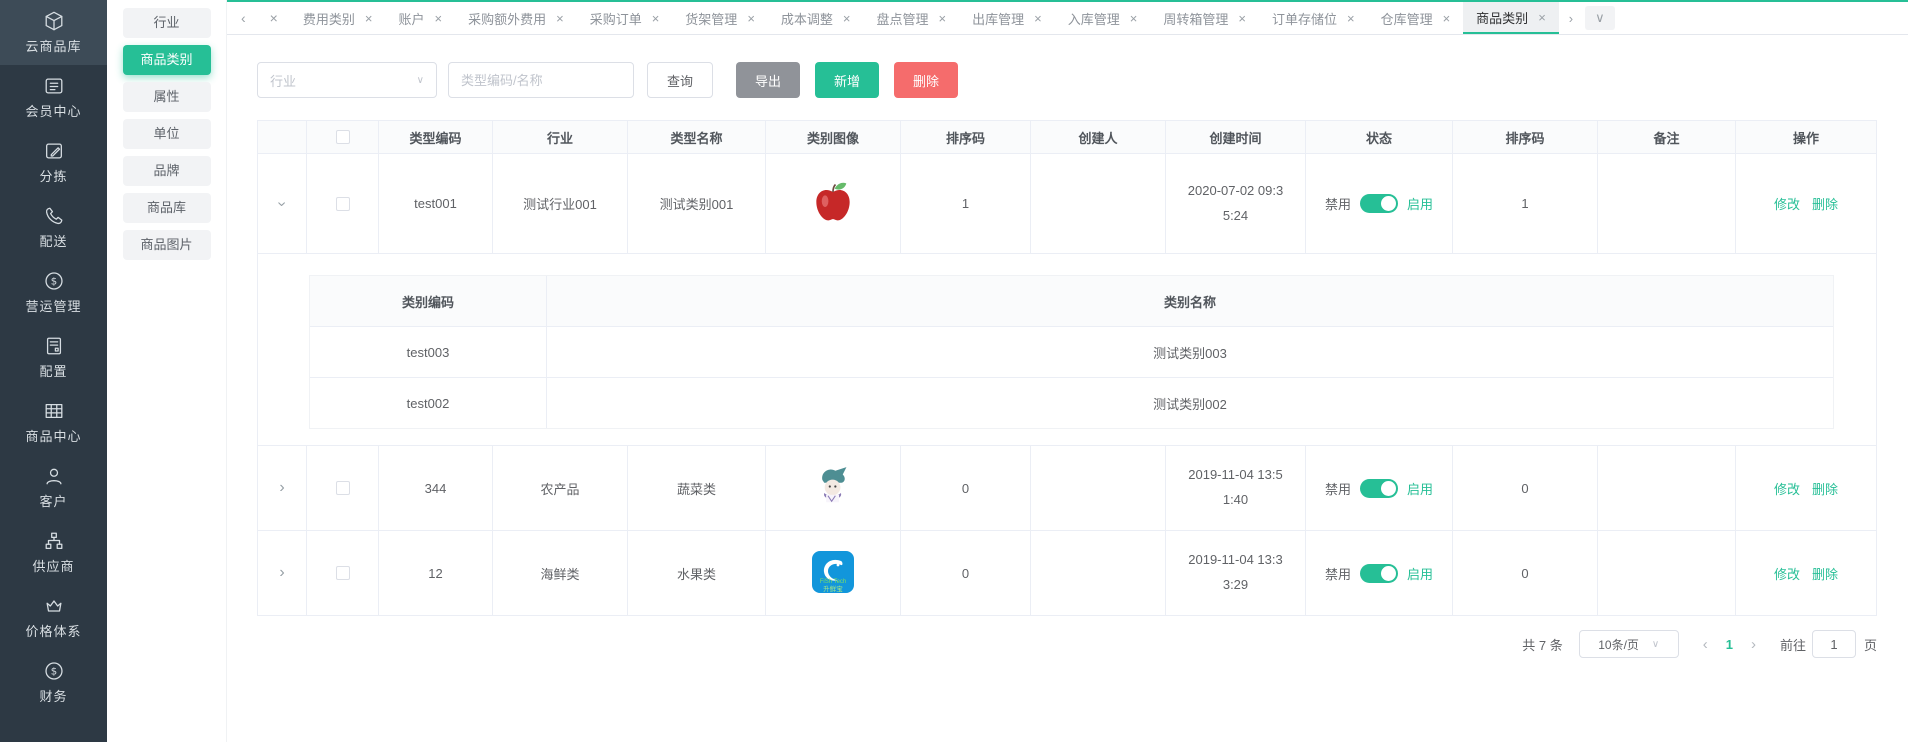 The width and height of the screenshot is (1908, 742). What do you see at coordinates (1416, 18) in the screenshot?
I see `tab-11: 仓库管理 ×` at bounding box center [1416, 18].